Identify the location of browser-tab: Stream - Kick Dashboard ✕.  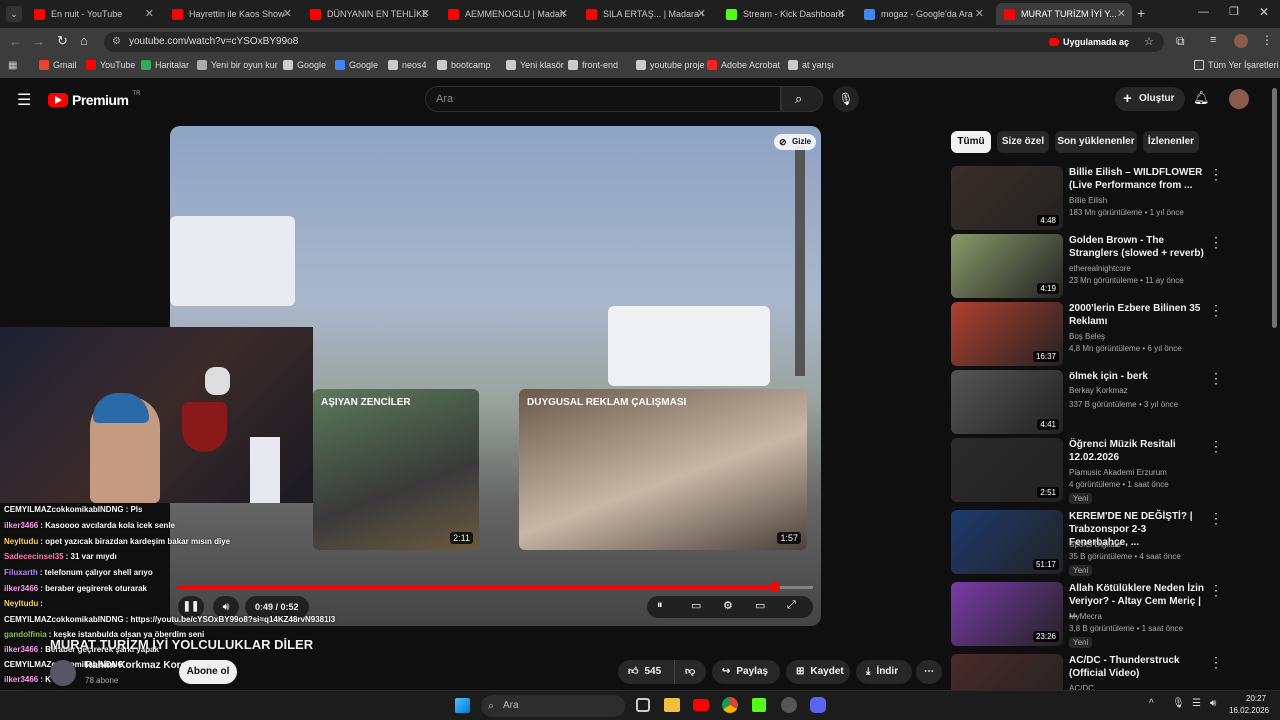
(785, 14).